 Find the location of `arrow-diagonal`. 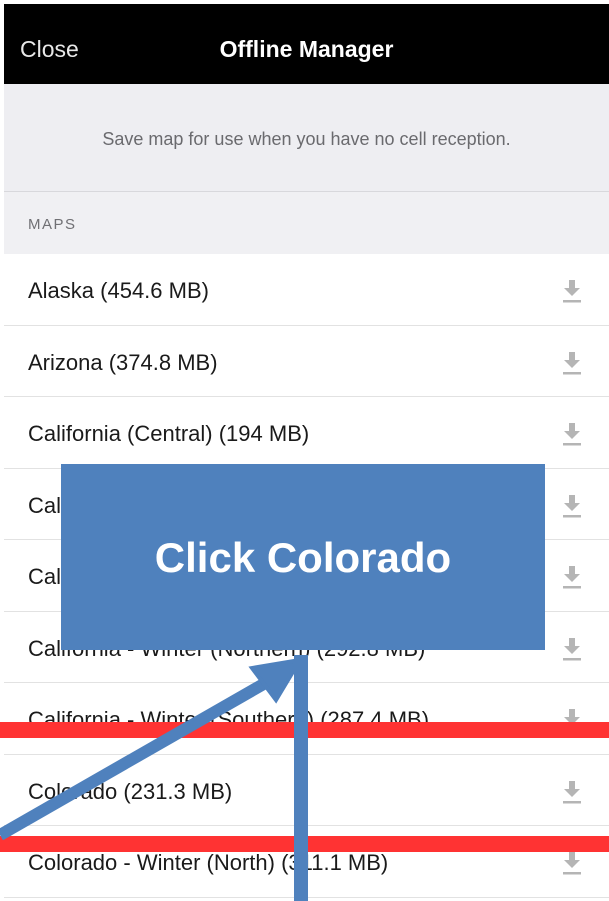

arrow-diagonal is located at coordinates (145, 752).